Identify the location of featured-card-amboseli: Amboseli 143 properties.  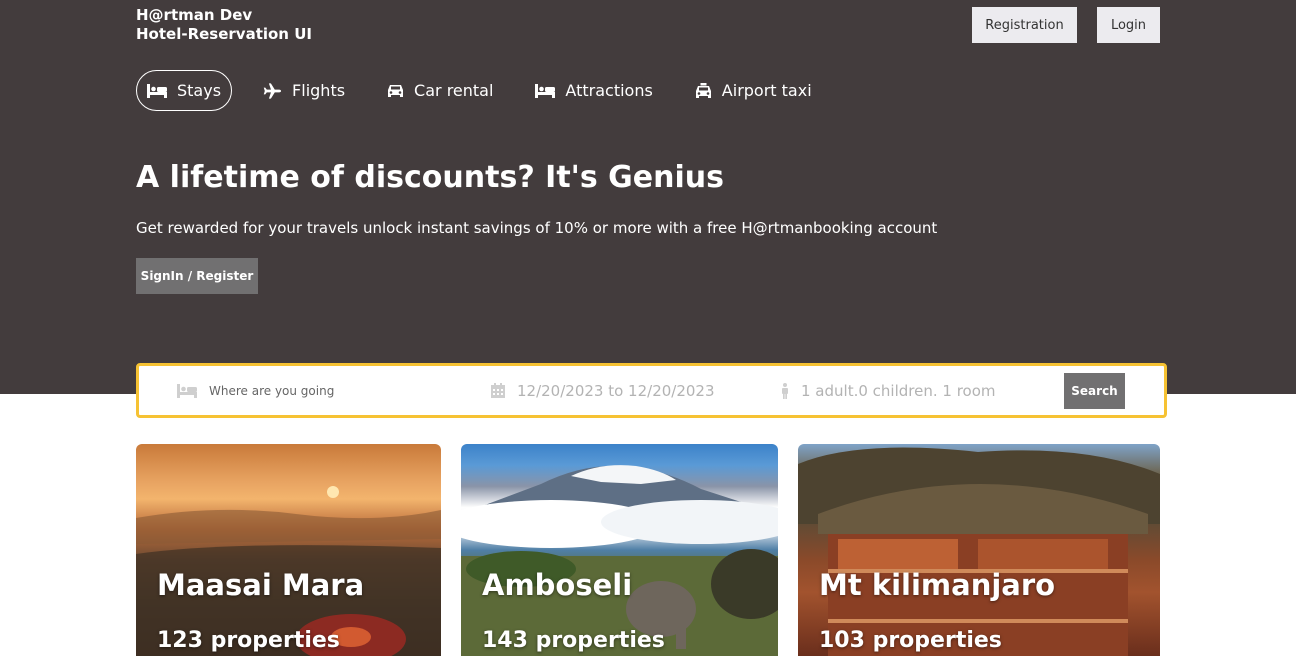
(619, 550).